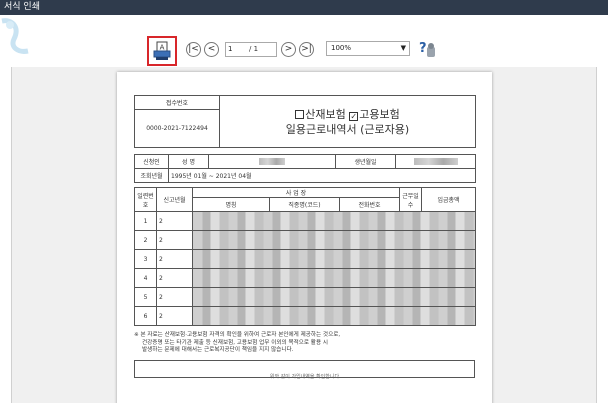  I want to click on col-days: 근무일수, so click(411, 199).